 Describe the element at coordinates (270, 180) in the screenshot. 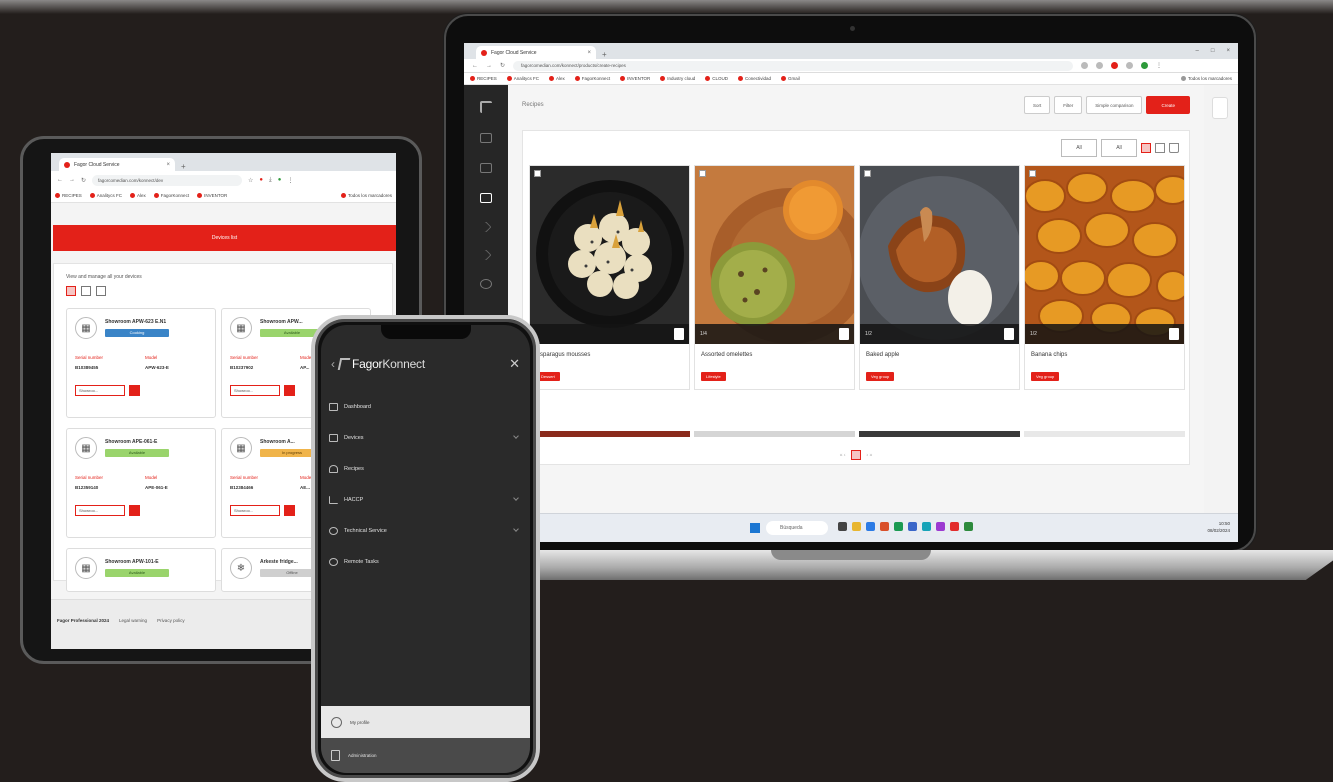

I see `download-icon: ⤓` at that location.